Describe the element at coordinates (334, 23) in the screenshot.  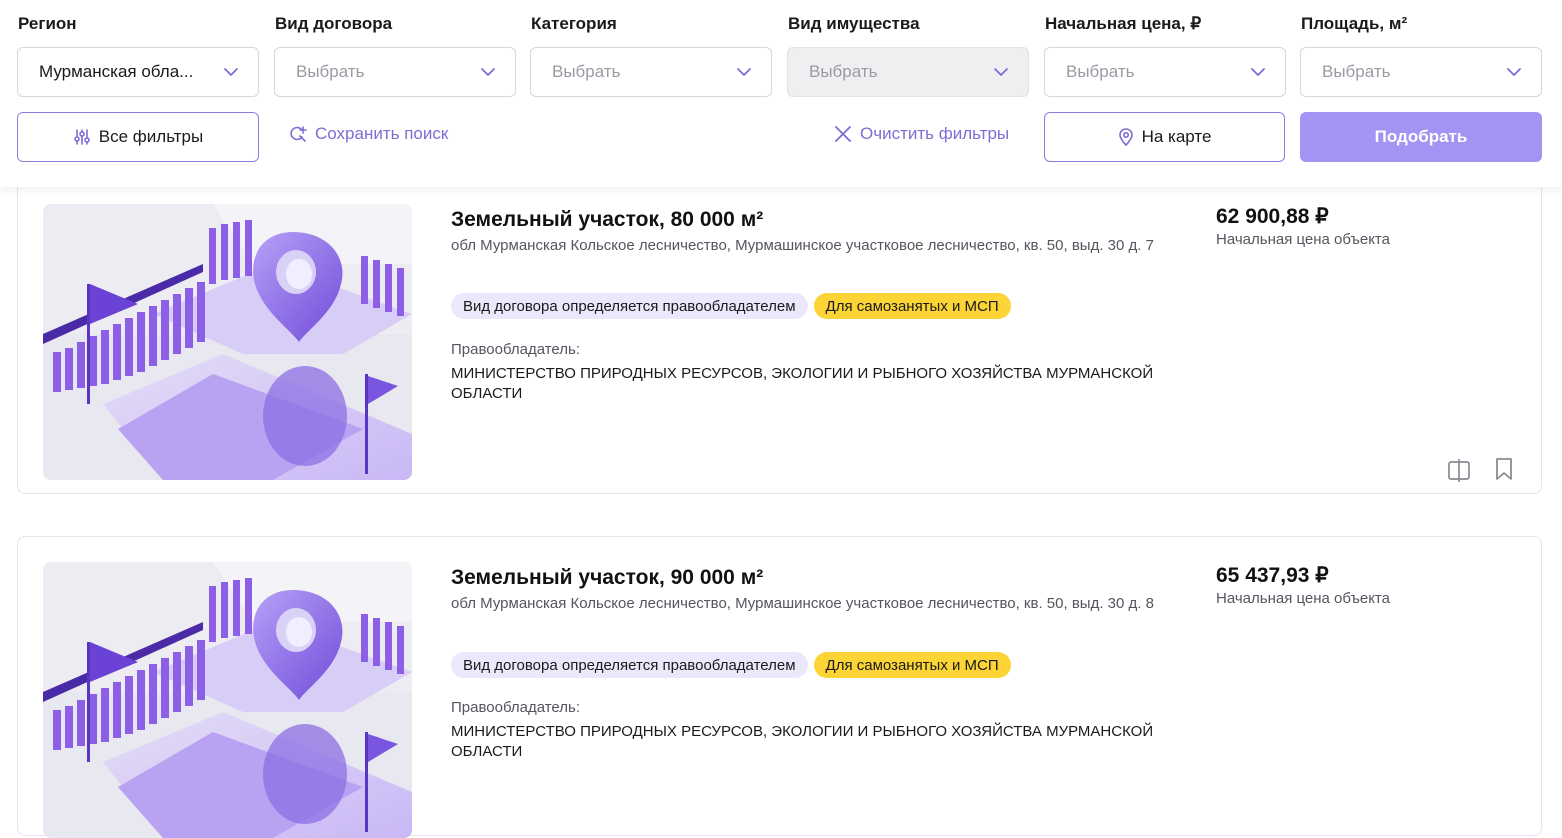
I see `filter-contract-type-label: Вид договора` at that location.